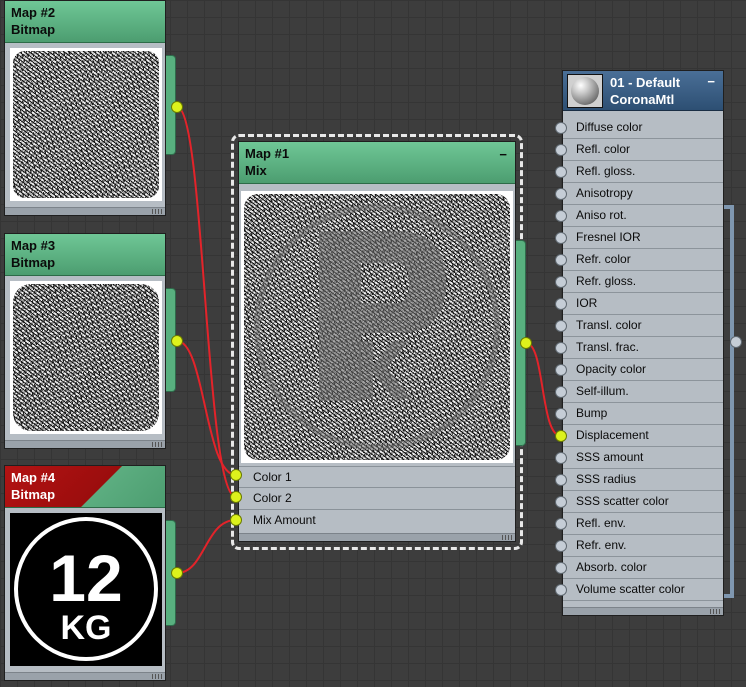  Describe the element at coordinates (561, 326) in the screenshot. I see `slot-transl-color-socket` at that location.